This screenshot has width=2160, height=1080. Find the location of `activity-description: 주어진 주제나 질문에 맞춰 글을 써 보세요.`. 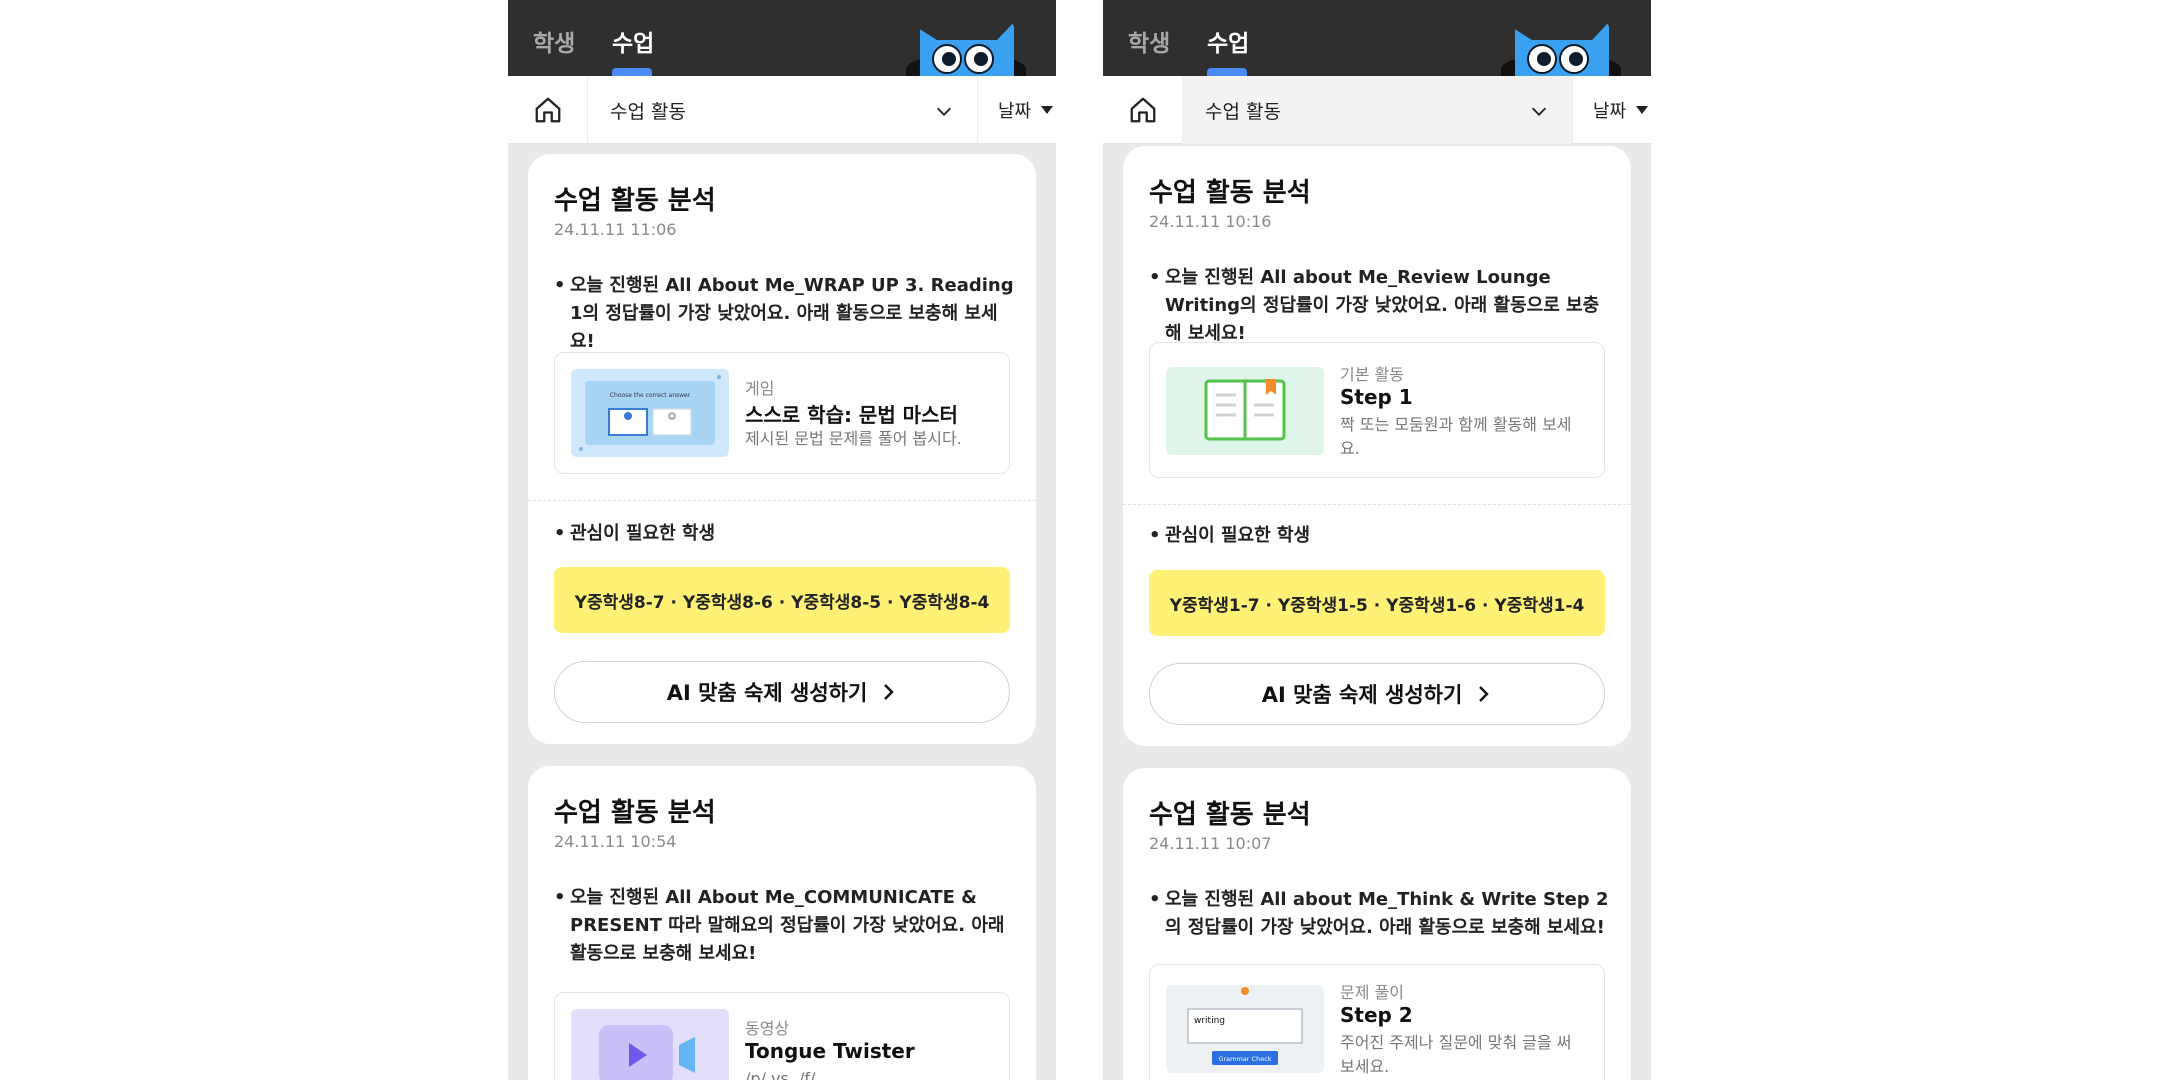

activity-description: 주어진 주제나 질문에 맞춰 글을 써 보세요. is located at coordinates (1456, 1054).